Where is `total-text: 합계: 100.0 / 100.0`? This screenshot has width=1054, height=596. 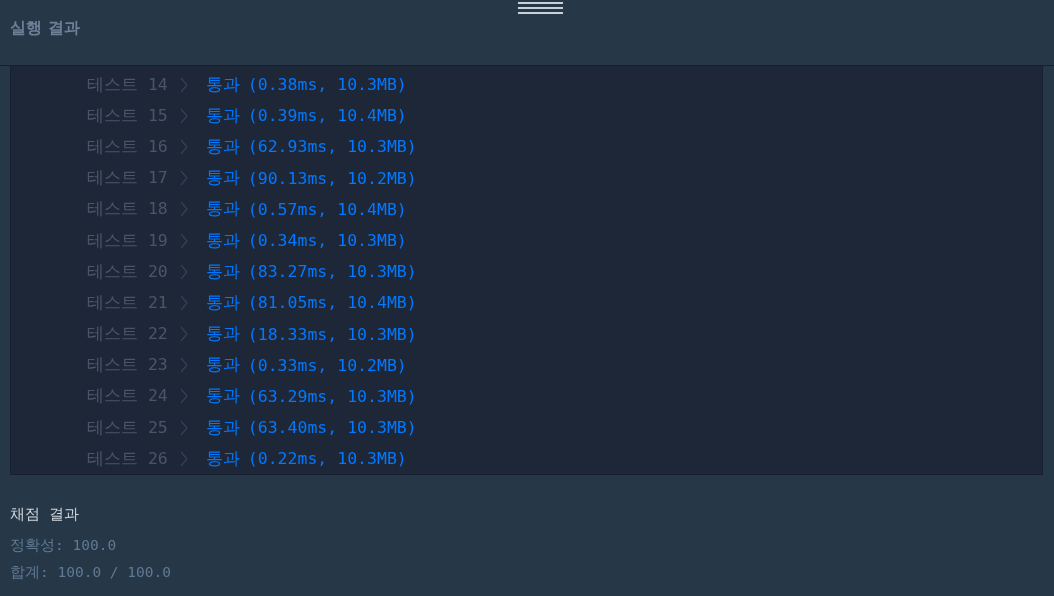 total-text: 합계: 100.0 / 100.0 is located at coordinates (91, 572).